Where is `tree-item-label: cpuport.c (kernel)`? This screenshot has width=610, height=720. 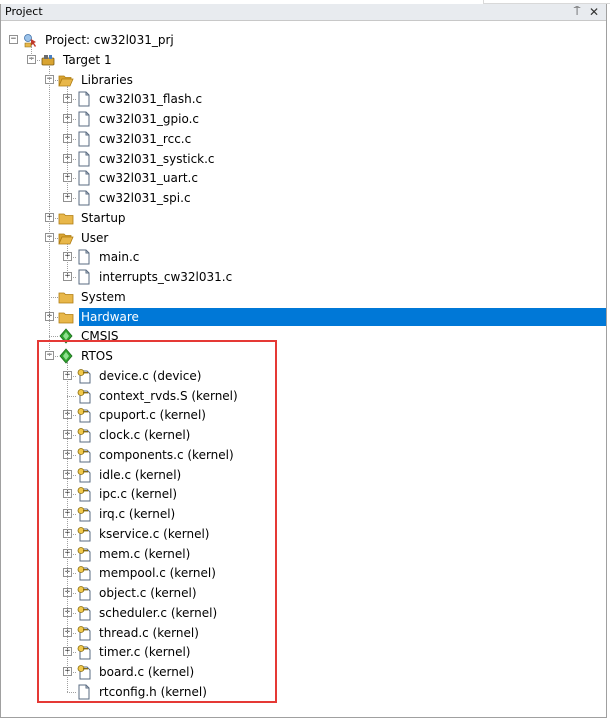
tree-item-label: cpuport.c (kernel) is located at coordinates (152, 415).